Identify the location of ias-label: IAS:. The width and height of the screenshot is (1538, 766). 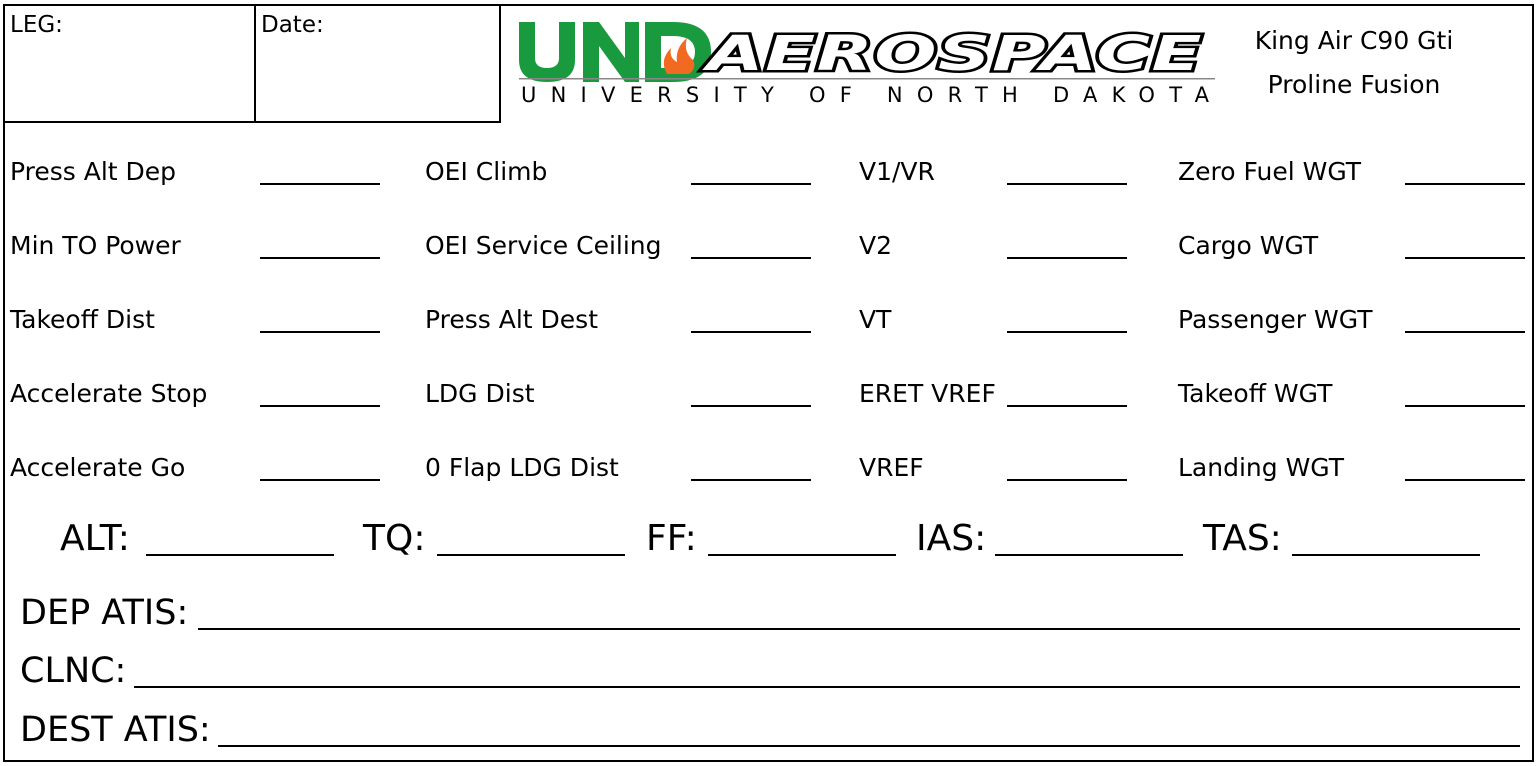
(951, 538).